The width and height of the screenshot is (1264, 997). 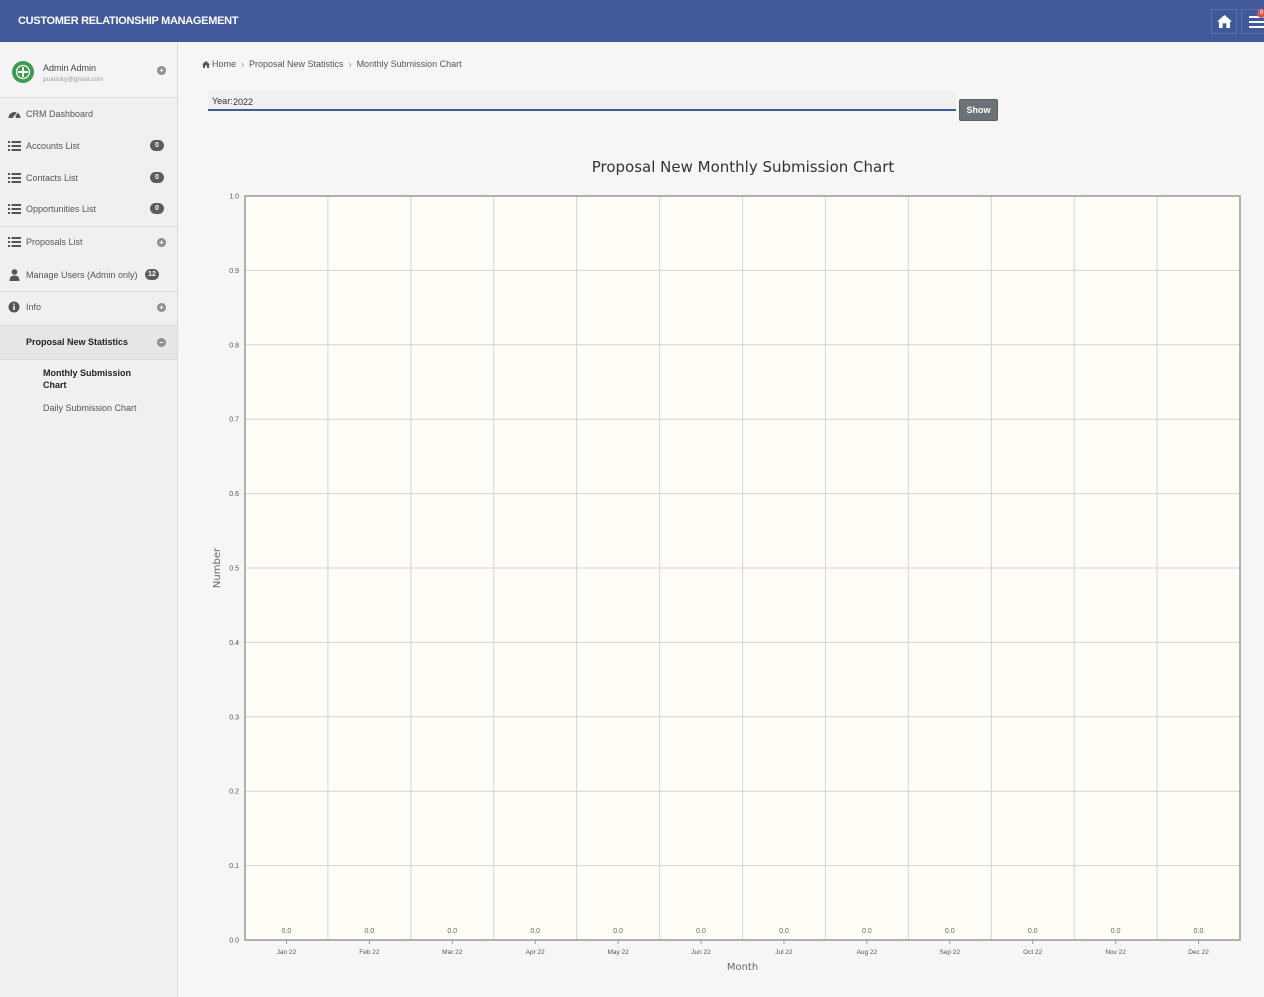 I want to click on x-axis-label: Month, so click(x=742, y=967).